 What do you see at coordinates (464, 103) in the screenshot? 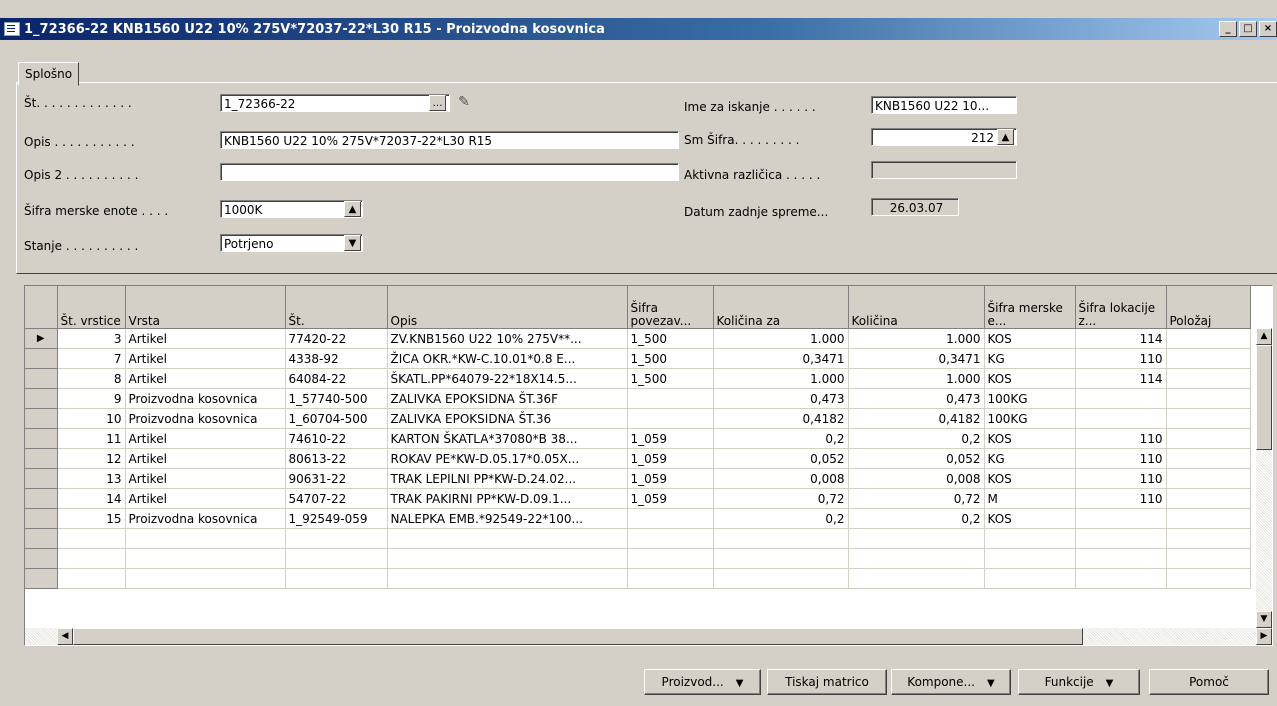
I see `edit-pencil-icon: ✎` at bounding box center [464, 103].